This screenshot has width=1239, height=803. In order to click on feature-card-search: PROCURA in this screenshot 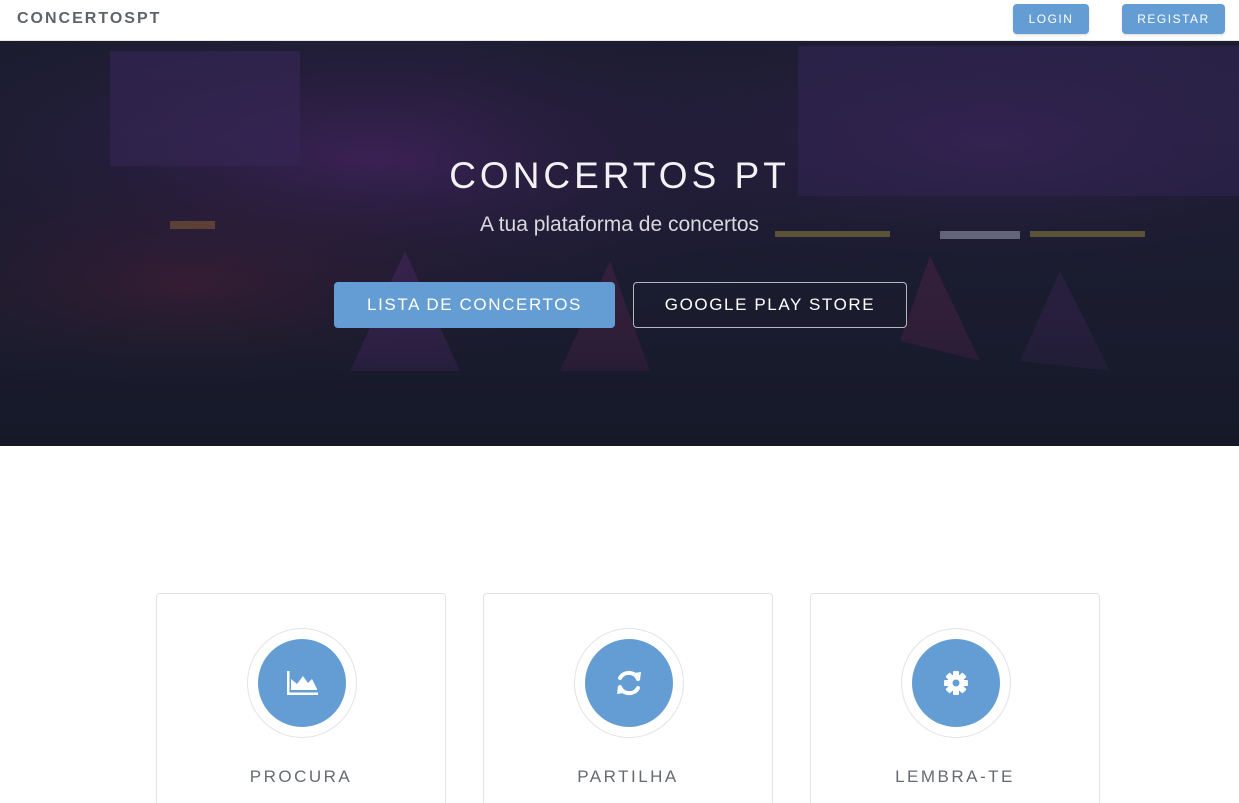, I will do `click(301, 698)`.